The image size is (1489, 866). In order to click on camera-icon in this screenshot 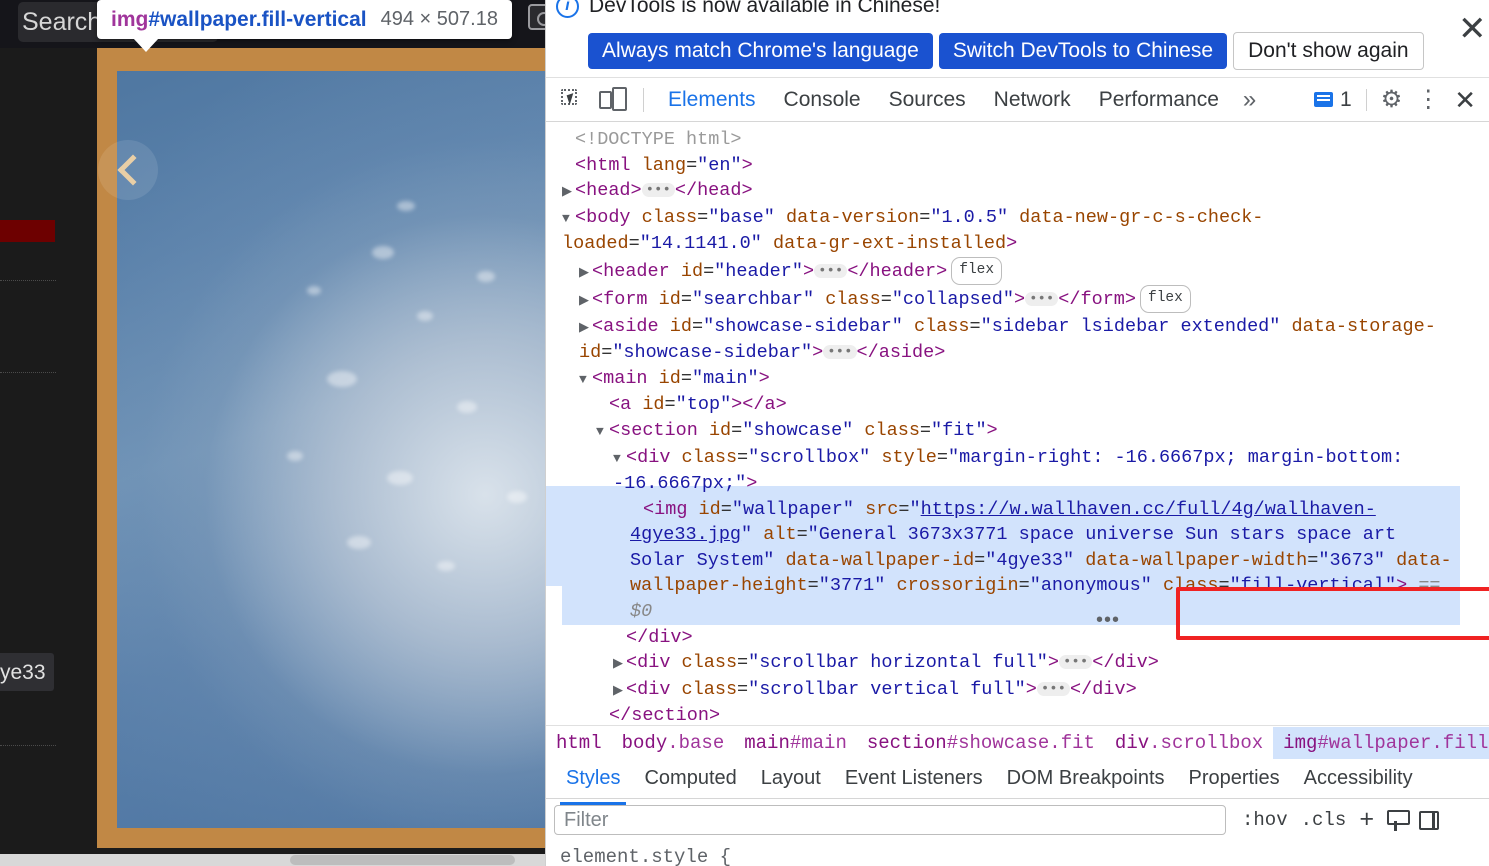, I will do `click(536, 17)`.